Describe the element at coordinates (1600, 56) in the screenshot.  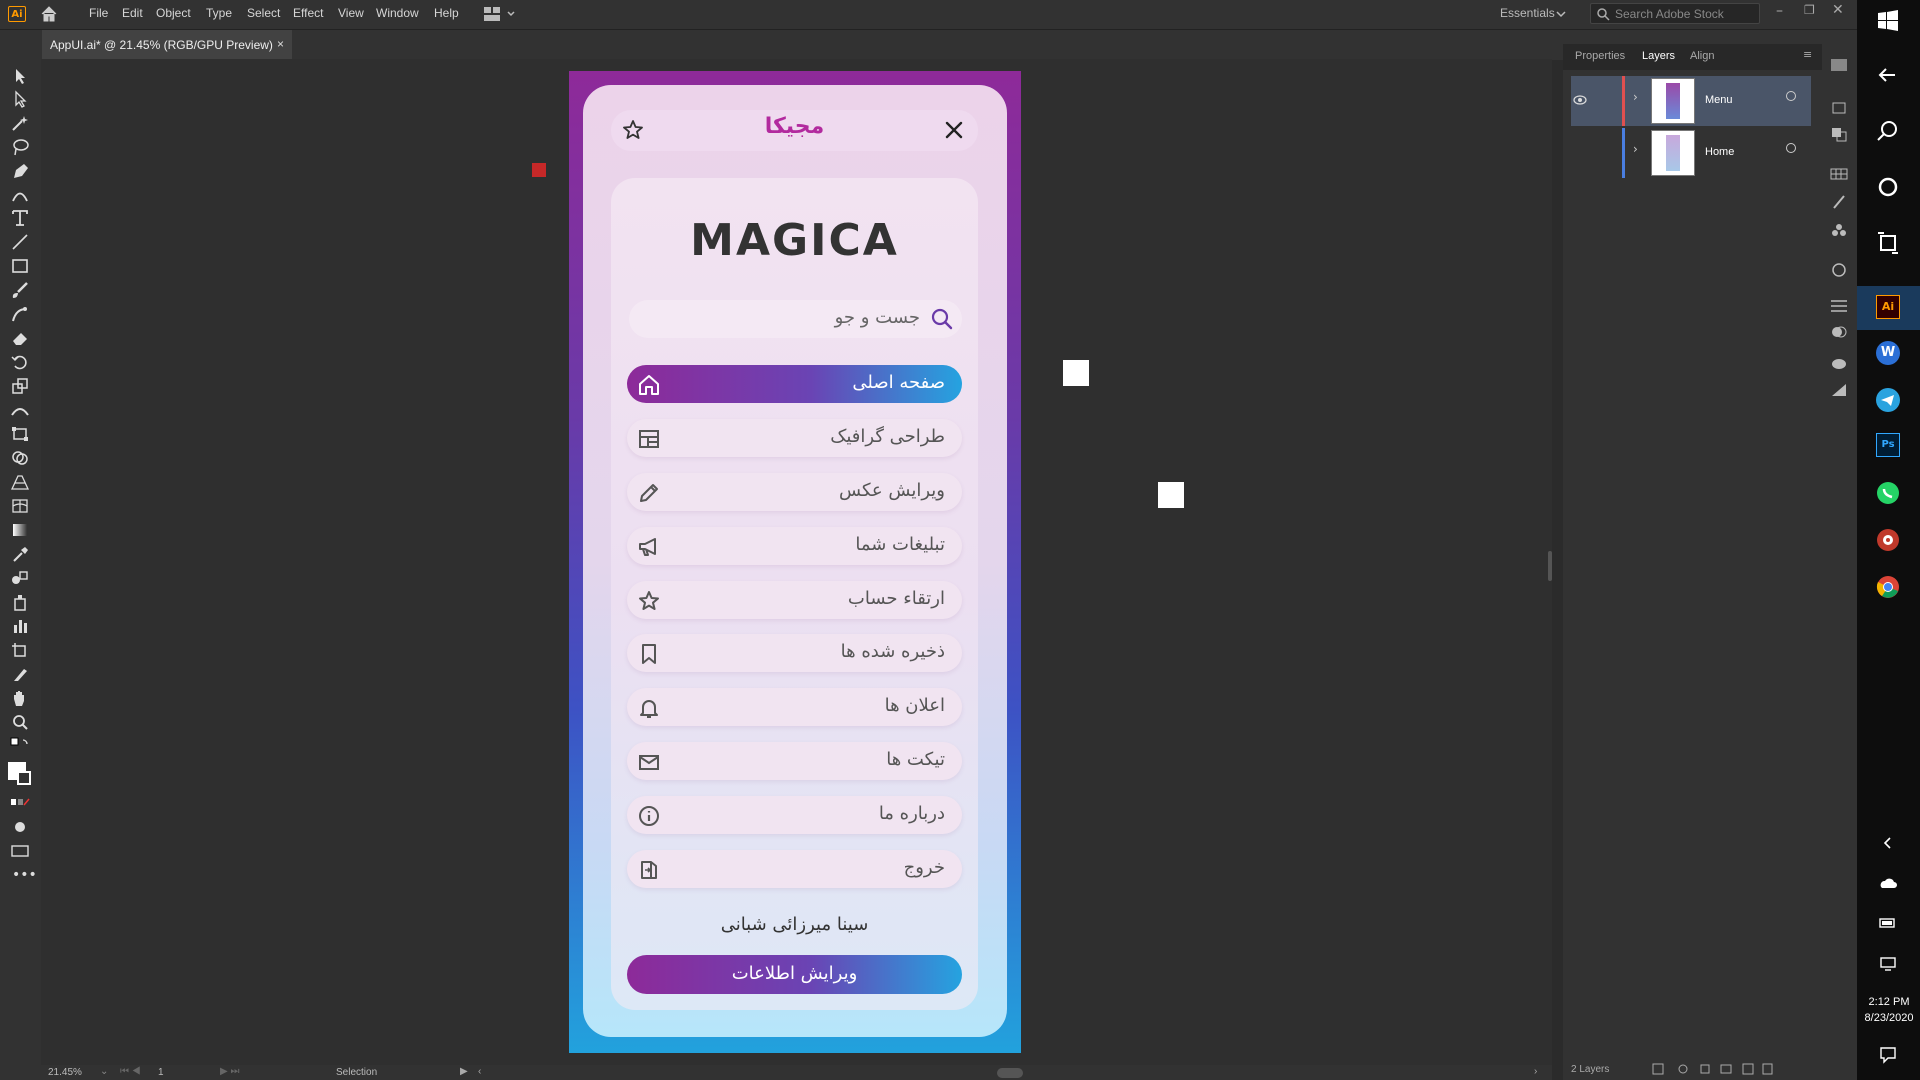
I see `tab-properties: Properties` at that location.